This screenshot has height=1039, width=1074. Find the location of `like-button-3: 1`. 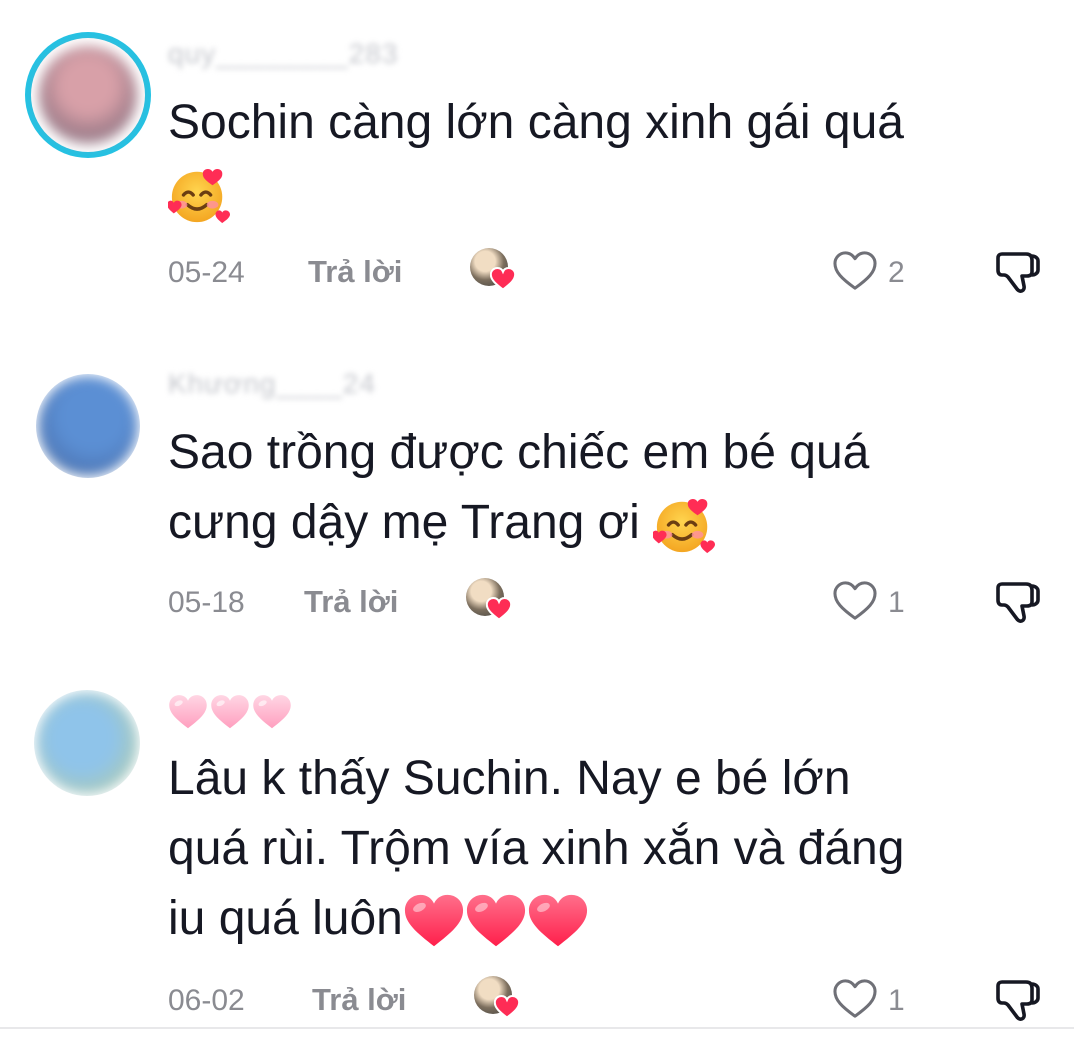

like-button-3: 1 is located at coordinates (877, 1000).